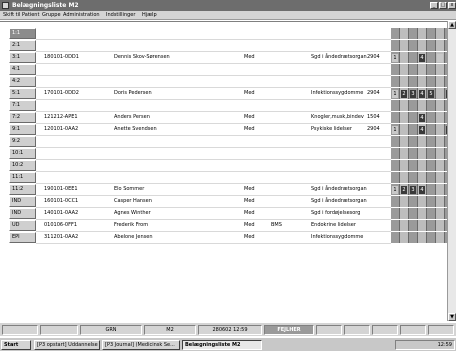  I want to click on menu-administration: Administration, so click(81, 15).